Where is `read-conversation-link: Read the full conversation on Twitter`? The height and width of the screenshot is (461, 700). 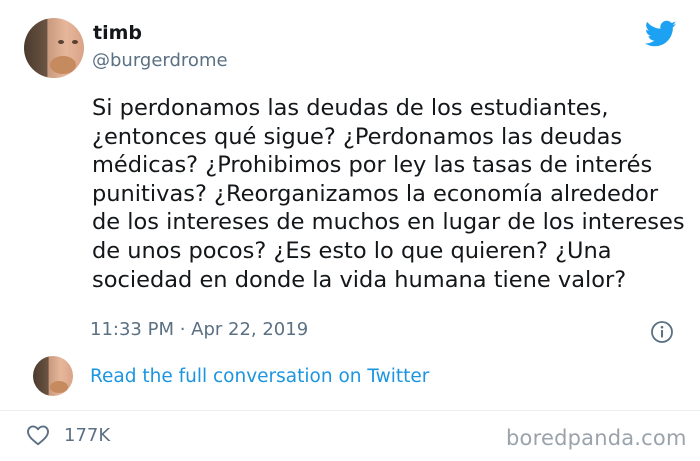 read-conversation-link: Read the full conversation on Twitter is located at coordinates (259, 376).